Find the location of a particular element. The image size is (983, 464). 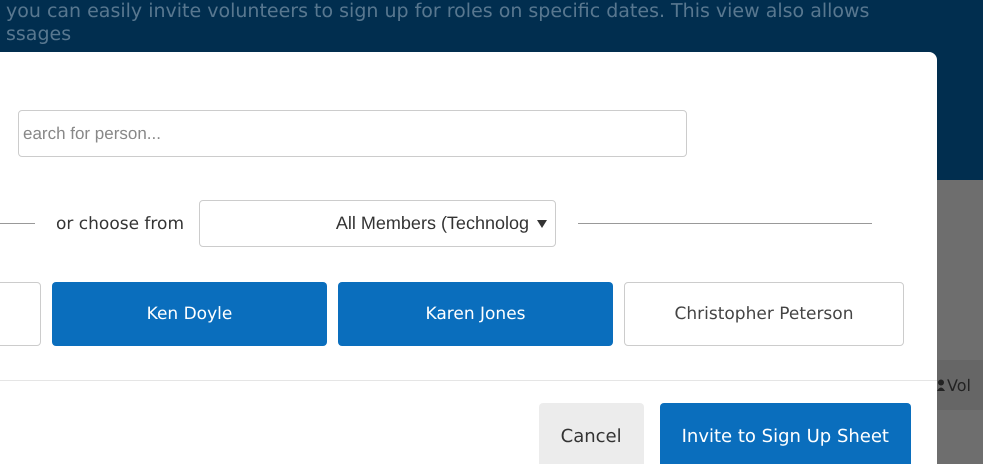

person-button: Karen Jones is located at coordinates (475, 314).